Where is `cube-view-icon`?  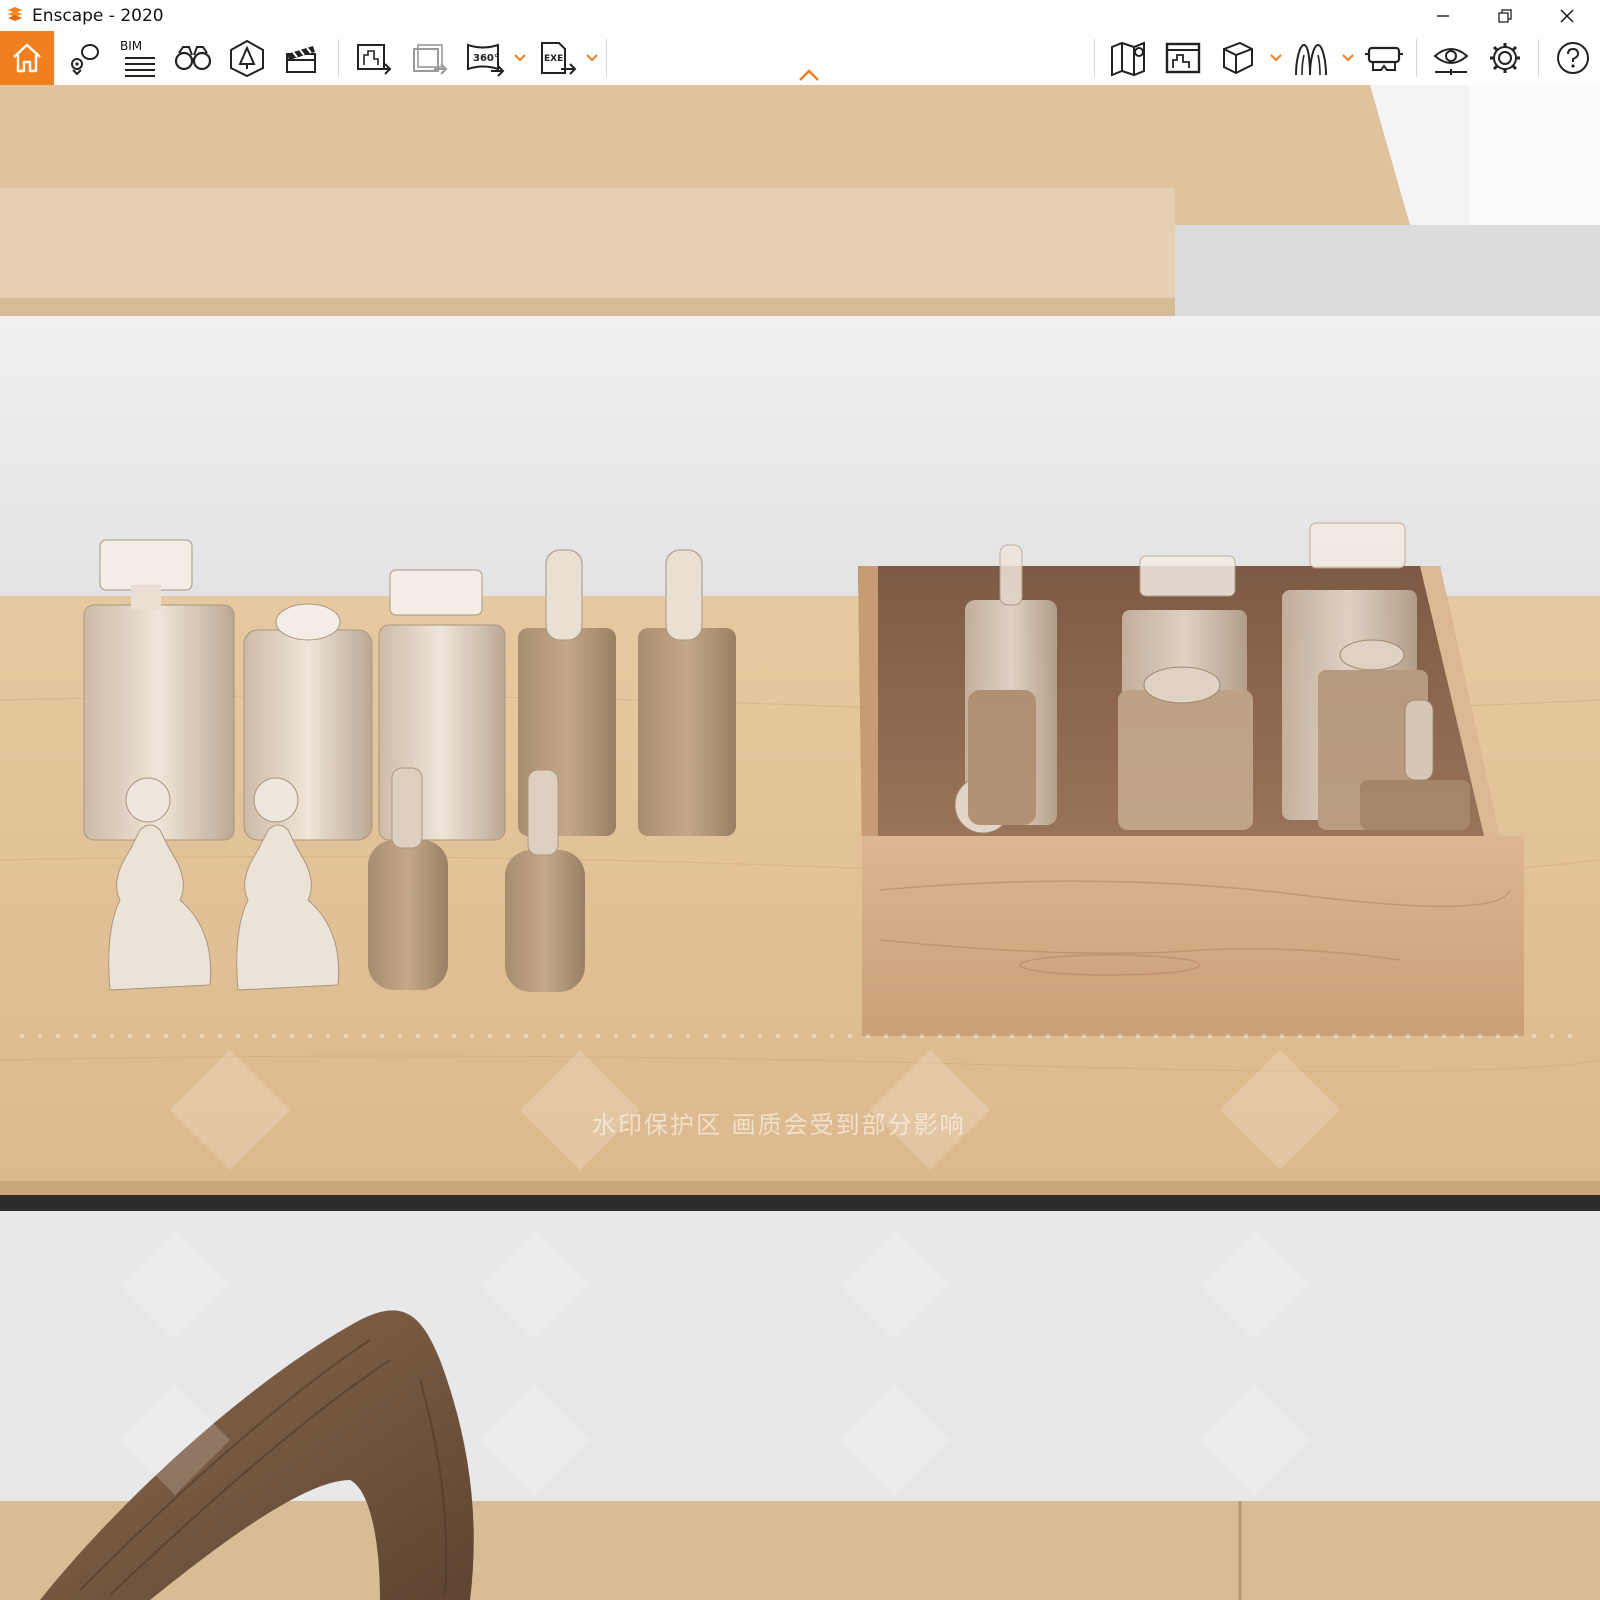
cube-view-icon is located at coordinates (1238, 58).